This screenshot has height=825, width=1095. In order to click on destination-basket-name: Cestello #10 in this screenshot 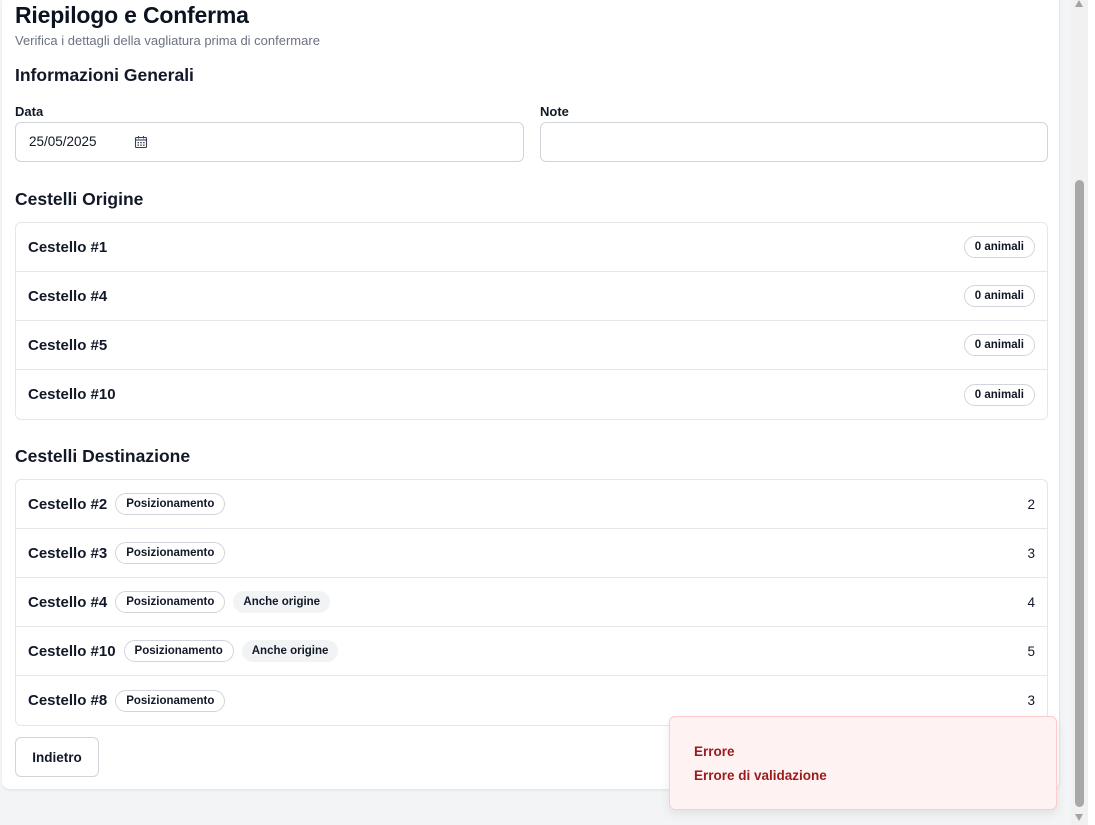, I will do `click(72, 651)`.